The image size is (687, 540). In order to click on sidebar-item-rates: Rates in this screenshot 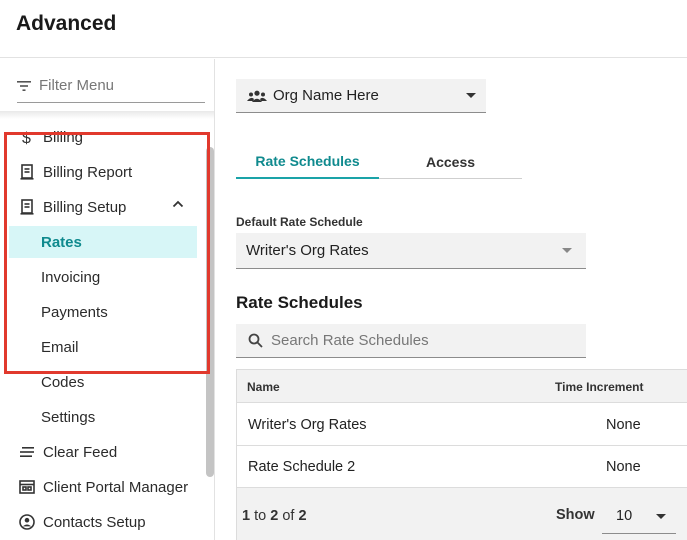, I will do `click(103, 242)`.